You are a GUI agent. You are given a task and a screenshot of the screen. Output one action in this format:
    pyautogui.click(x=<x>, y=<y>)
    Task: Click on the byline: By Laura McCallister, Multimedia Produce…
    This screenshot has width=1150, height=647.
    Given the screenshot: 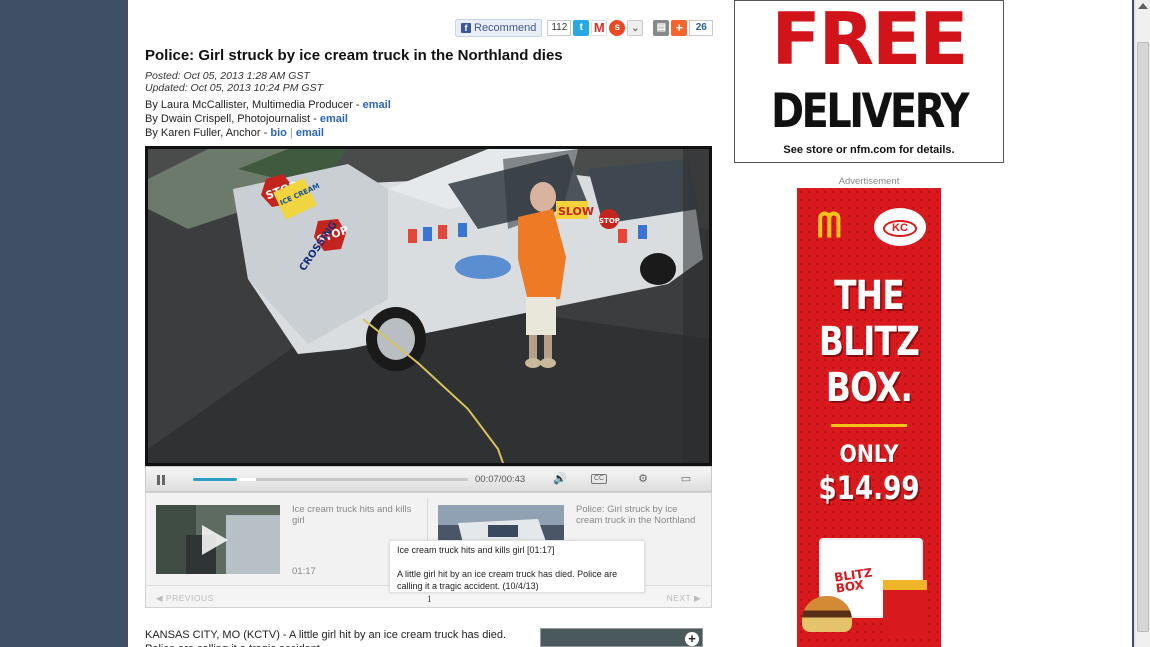 What is the action you would take?
    pyautogui.click(x=268, y=105)
    